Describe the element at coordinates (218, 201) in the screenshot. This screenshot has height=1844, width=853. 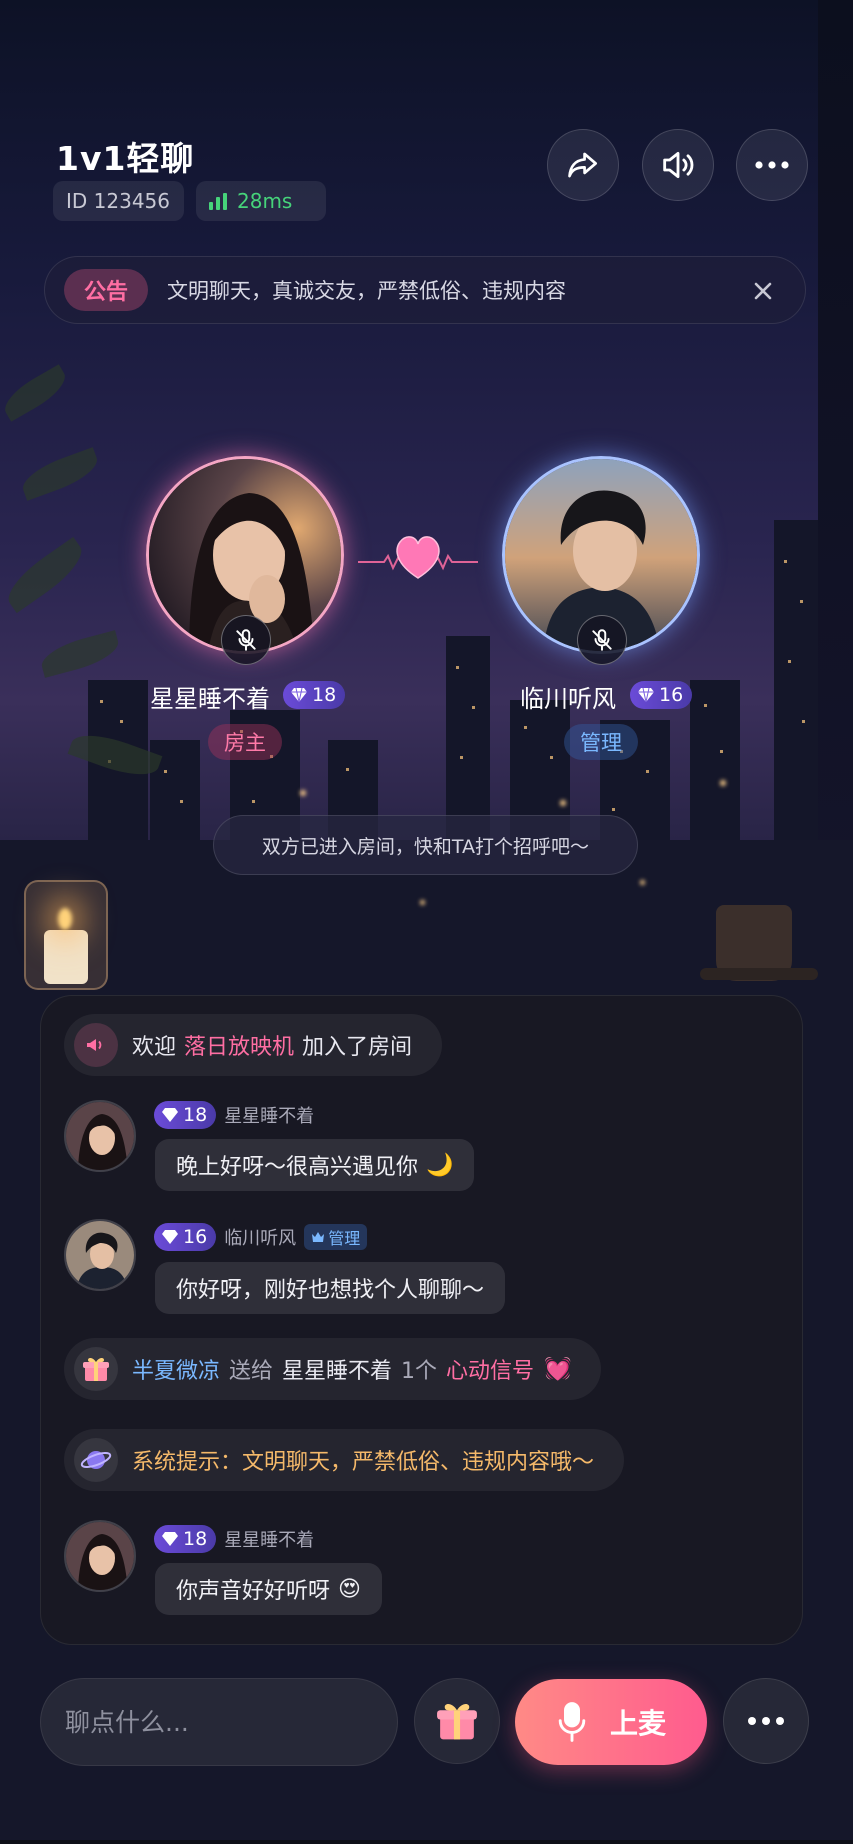
I see `signal-icon` at that location.